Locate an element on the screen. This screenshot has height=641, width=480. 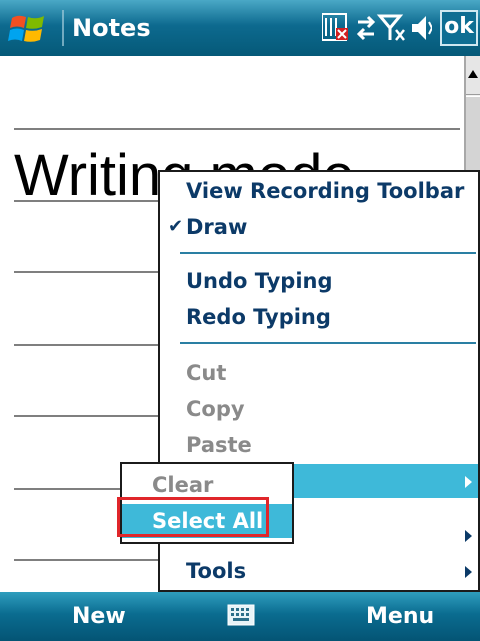
menu-item-redo-typing: Redo Typing is located at coordinates (319, 317).